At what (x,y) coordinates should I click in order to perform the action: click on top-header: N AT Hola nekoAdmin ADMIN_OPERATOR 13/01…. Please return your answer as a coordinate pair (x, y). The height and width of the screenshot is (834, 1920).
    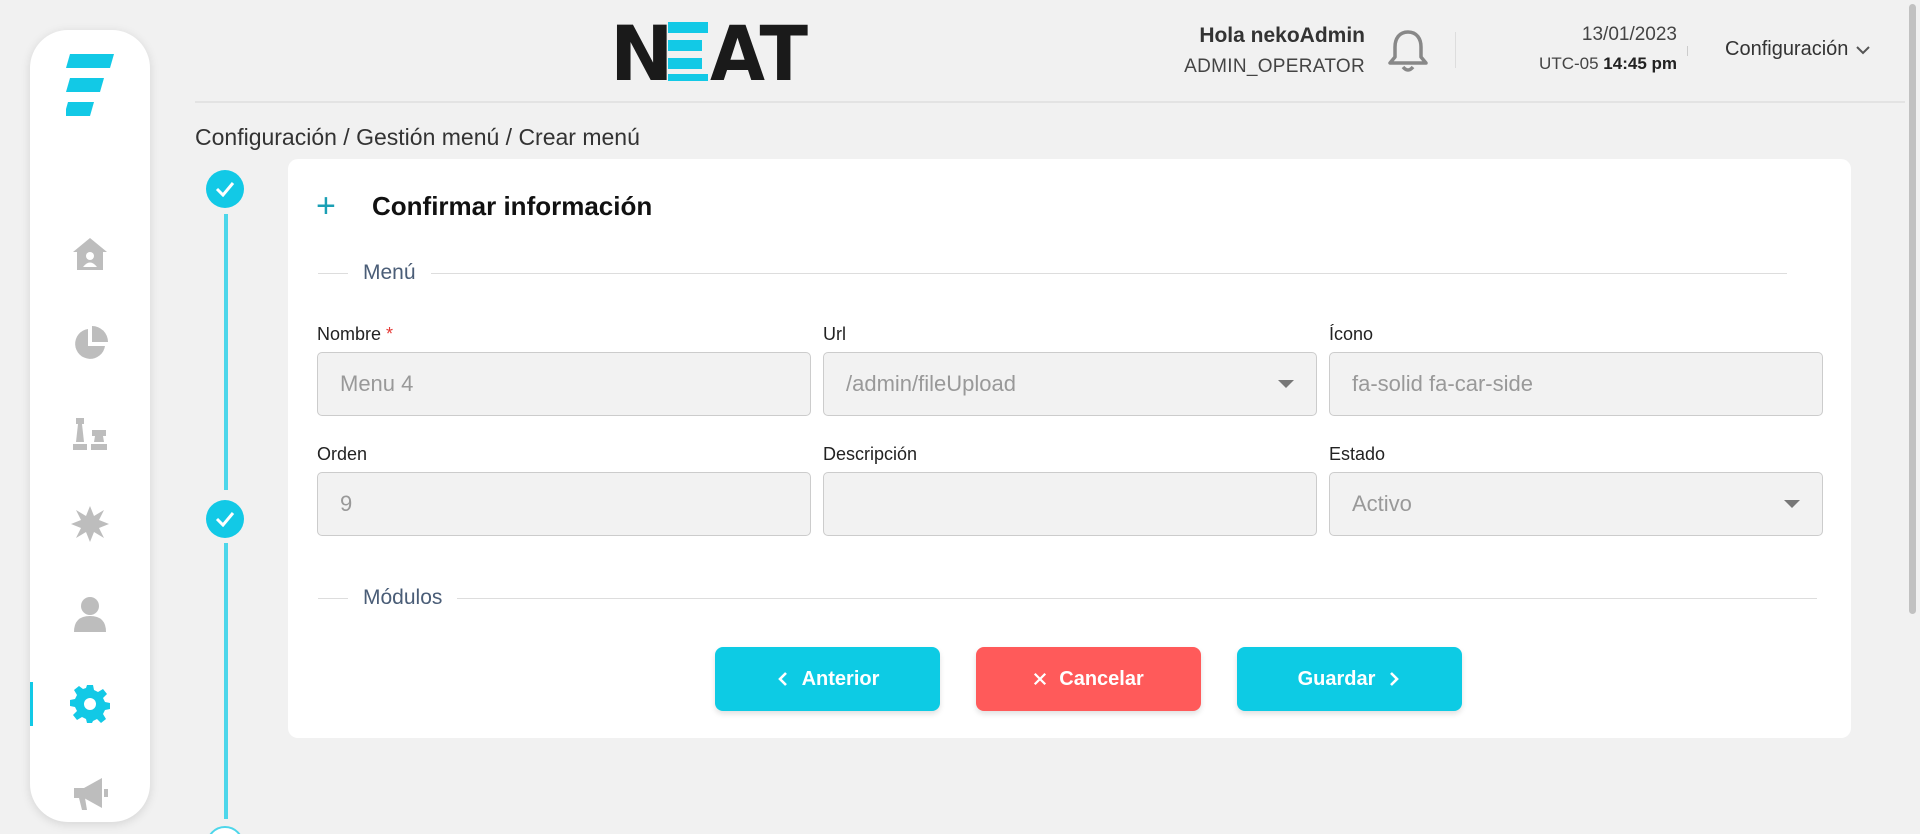
    Looking at the image, I should click on (1050, 51).